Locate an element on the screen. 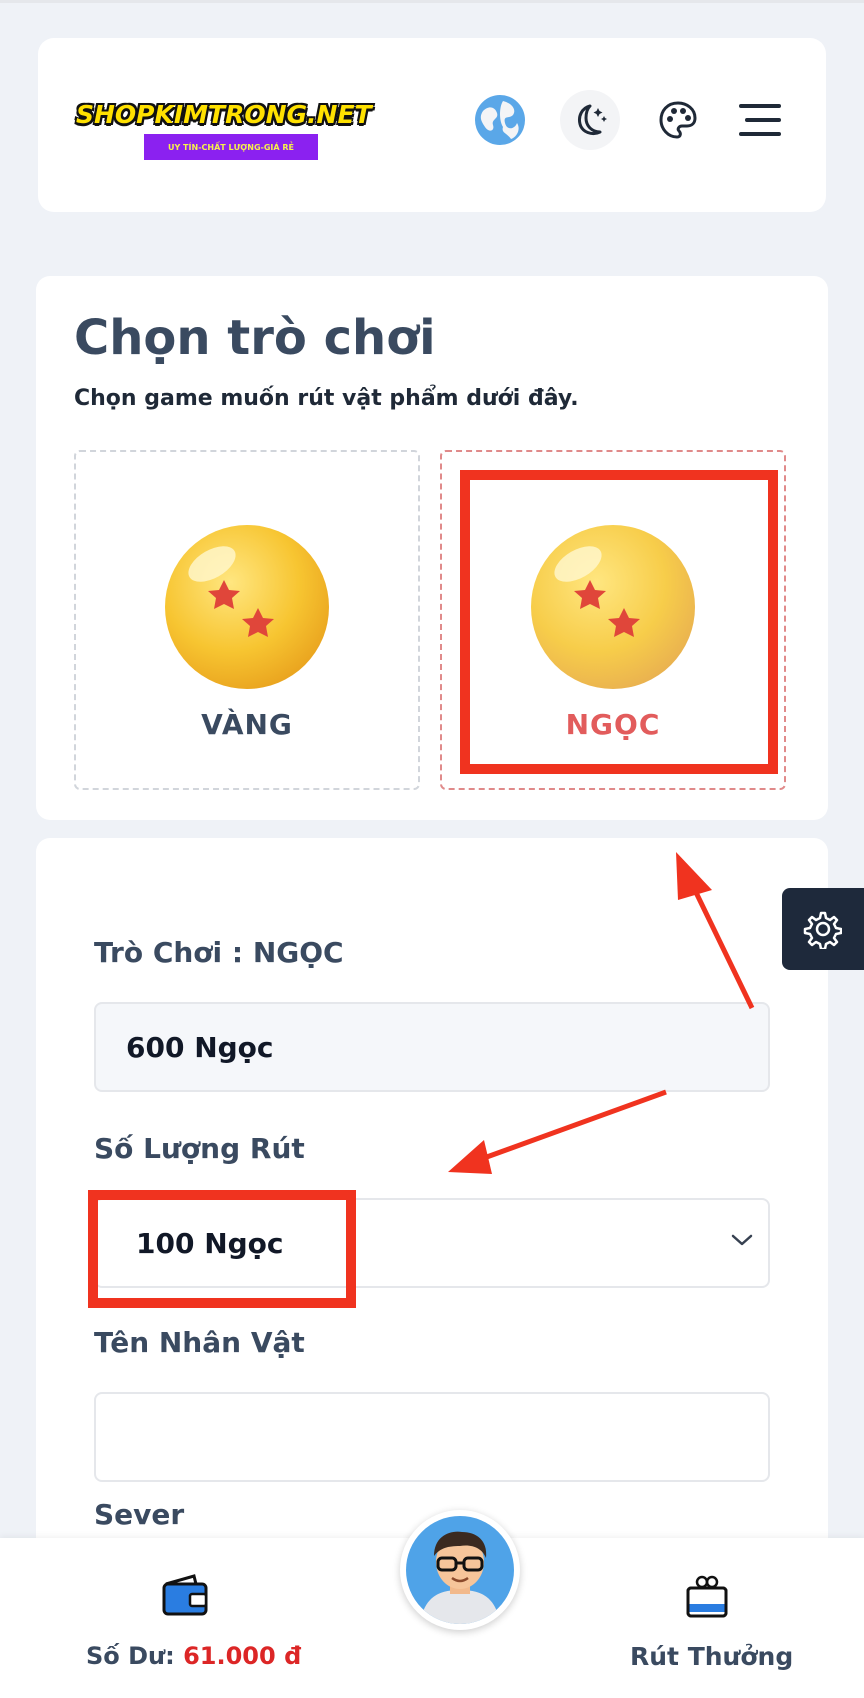  balance-text: Số Dư: 61.000 đ is located at coordinates (193, 1656).